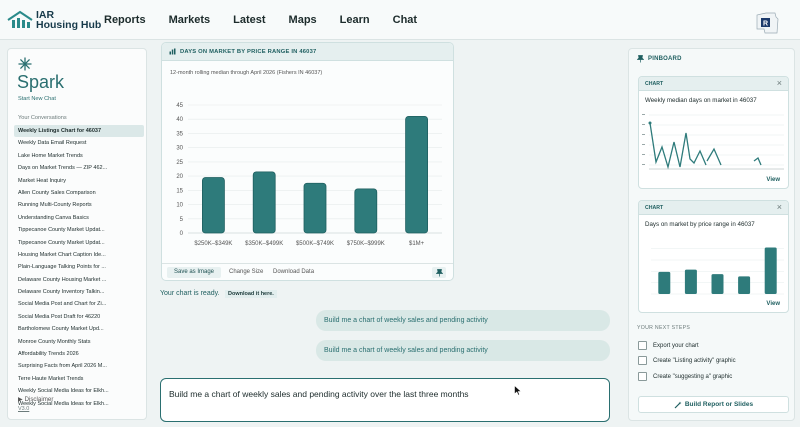  I want to click on next-step-label: Create "suggesting a" graphic, so click(693, 376).